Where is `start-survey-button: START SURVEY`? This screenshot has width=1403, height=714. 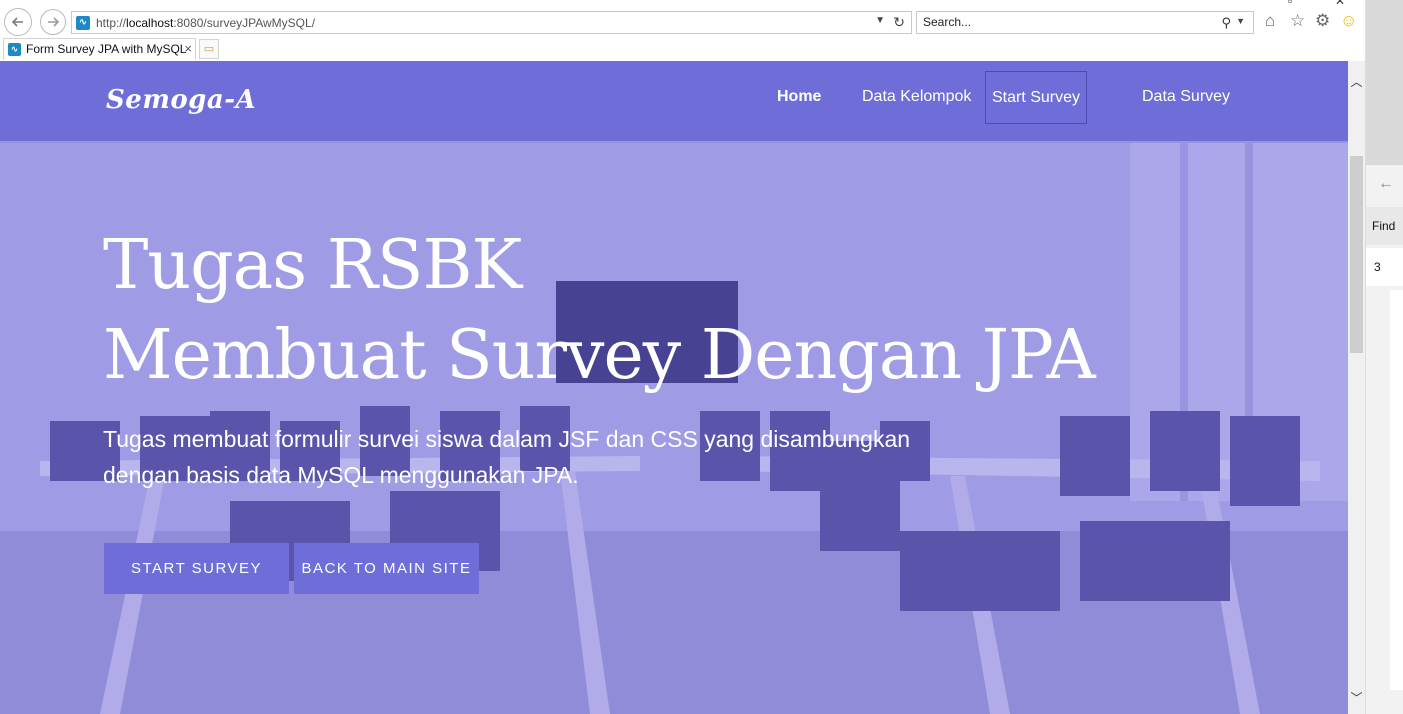
start-survey-button: START SURVEY is located at coordinates (196, 568).